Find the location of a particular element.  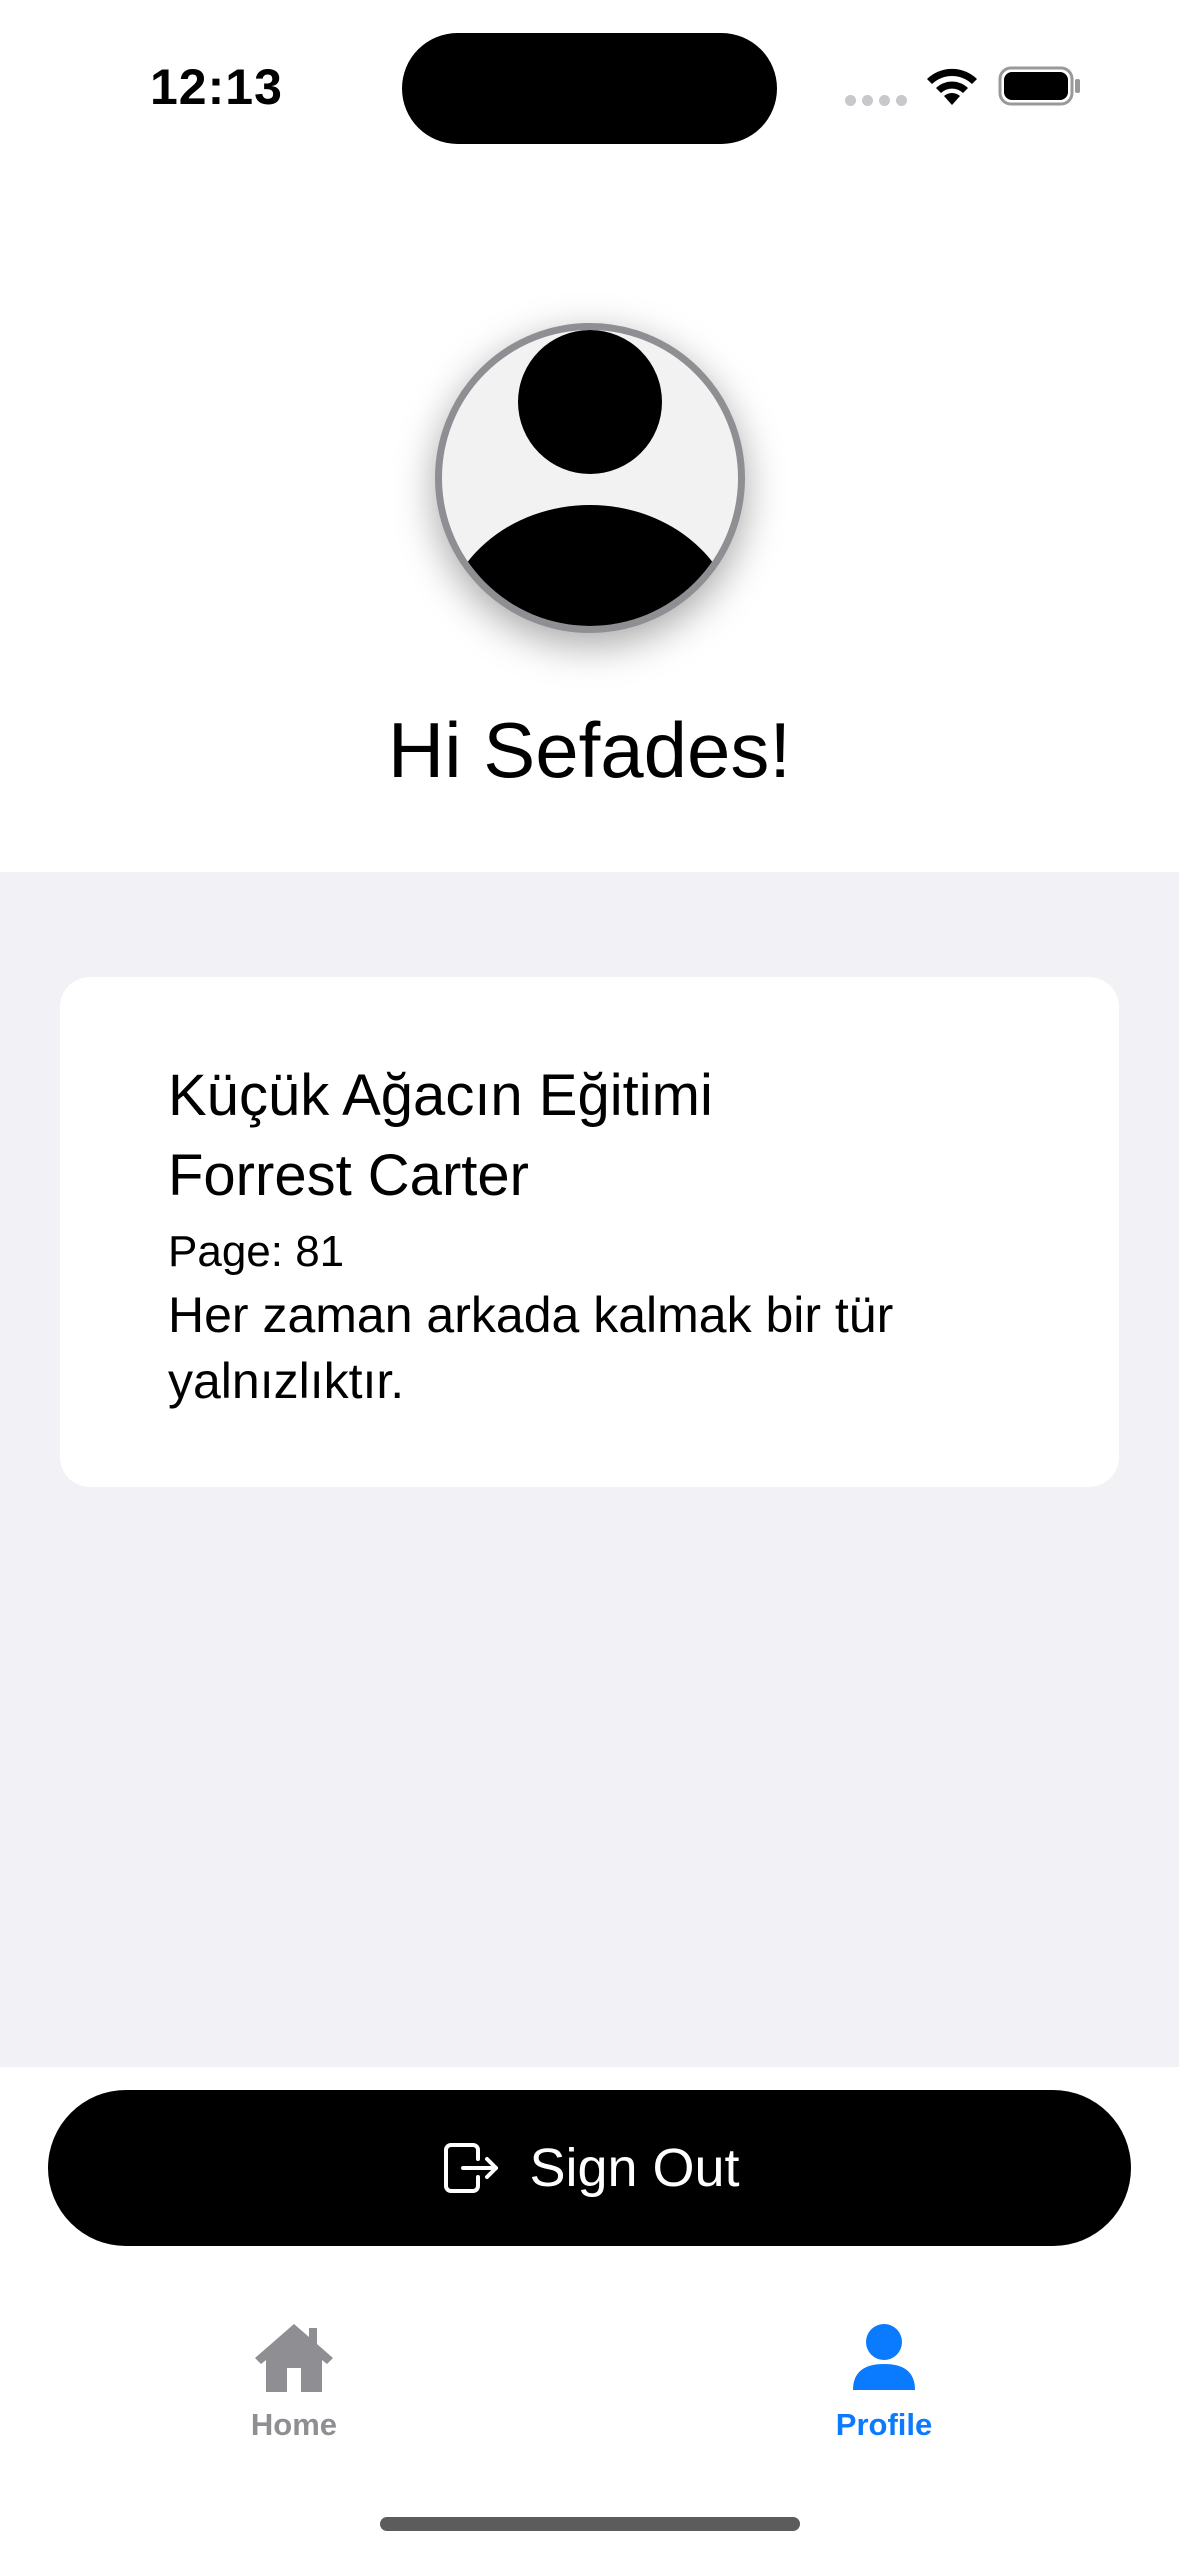

tab-profile: Profile is located at coordinates (884, 2381).